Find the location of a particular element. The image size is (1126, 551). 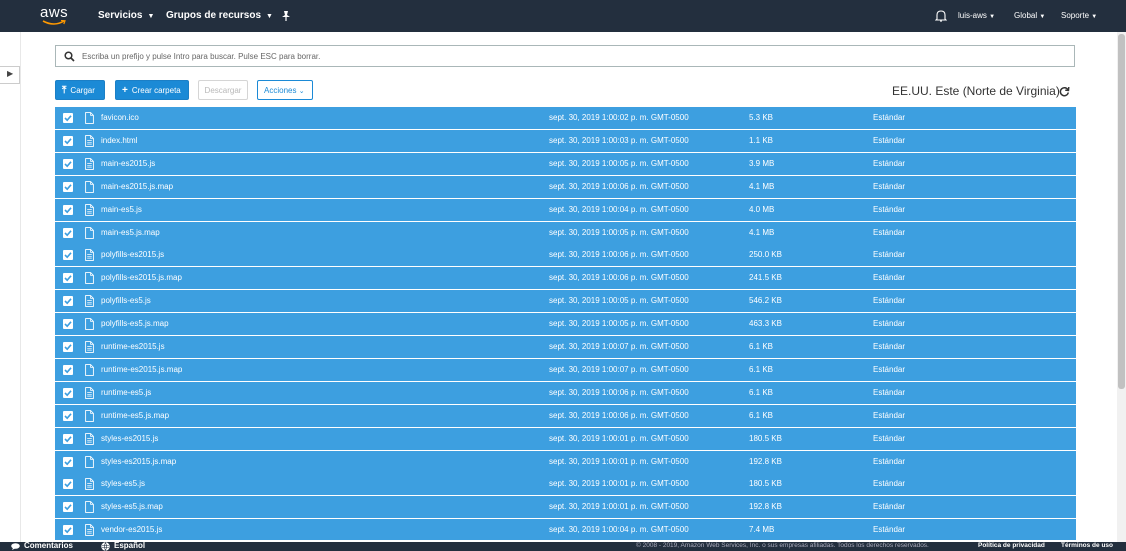

file-name: runtime-es5.js.map is located at coordinates (135, 416).